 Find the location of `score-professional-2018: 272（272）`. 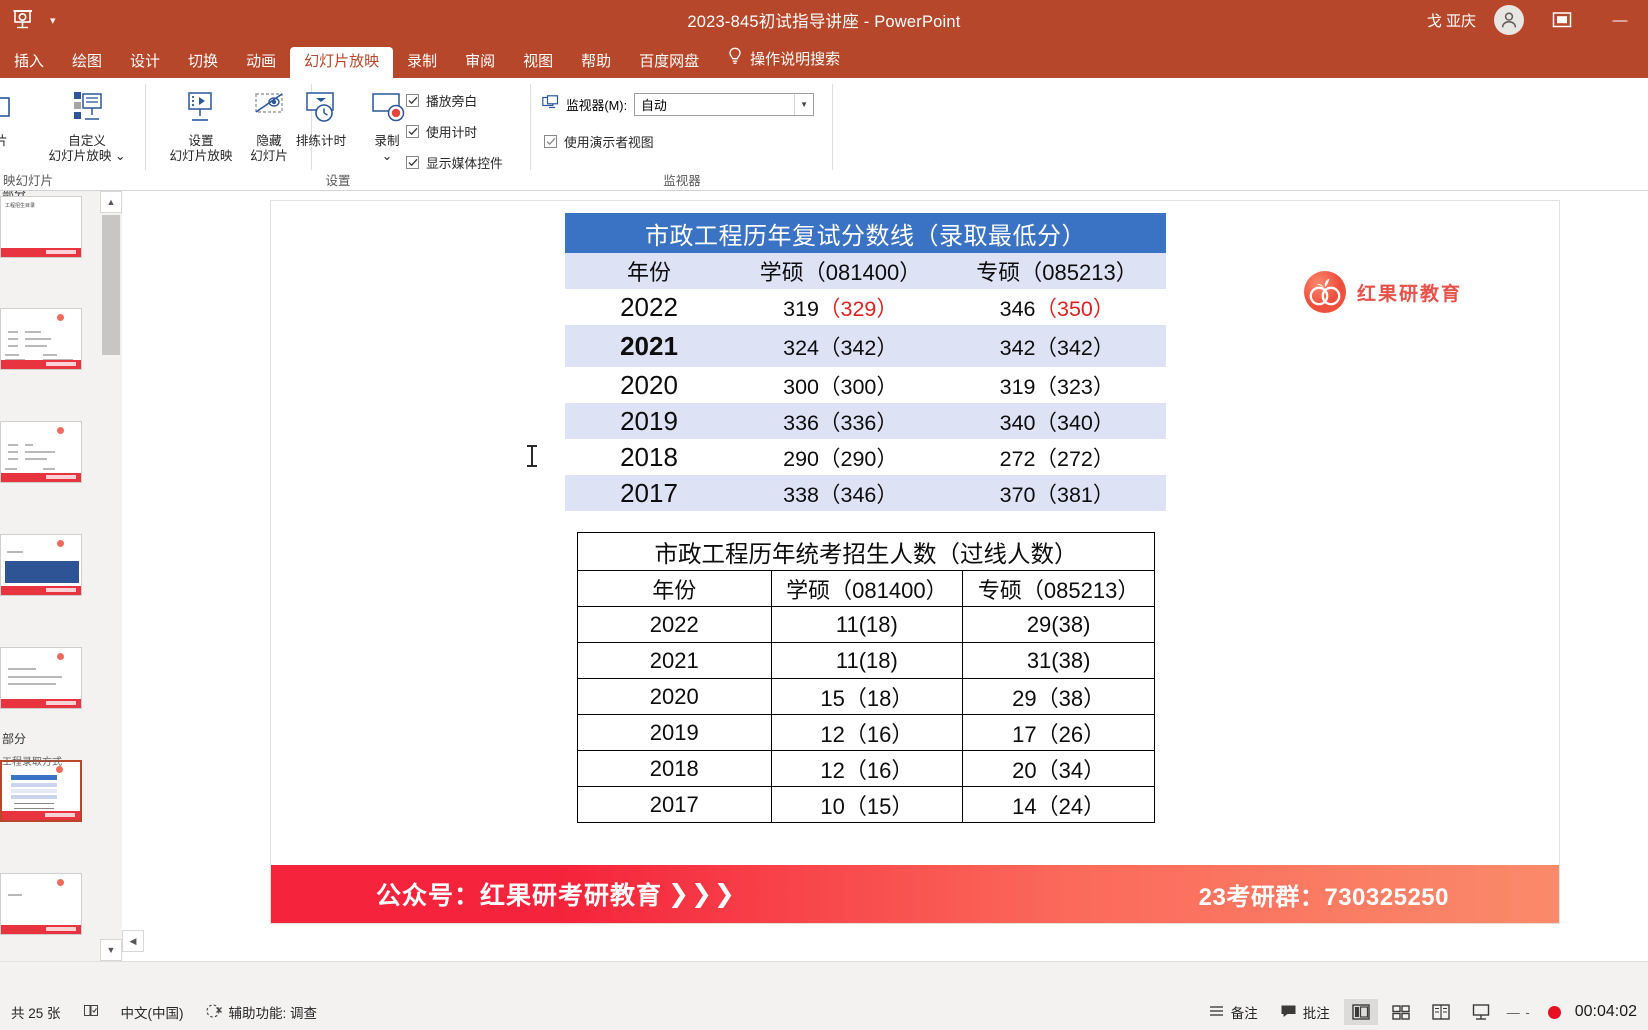

score-professional-2018: 272（272） is located at coordinates (1057, 457).